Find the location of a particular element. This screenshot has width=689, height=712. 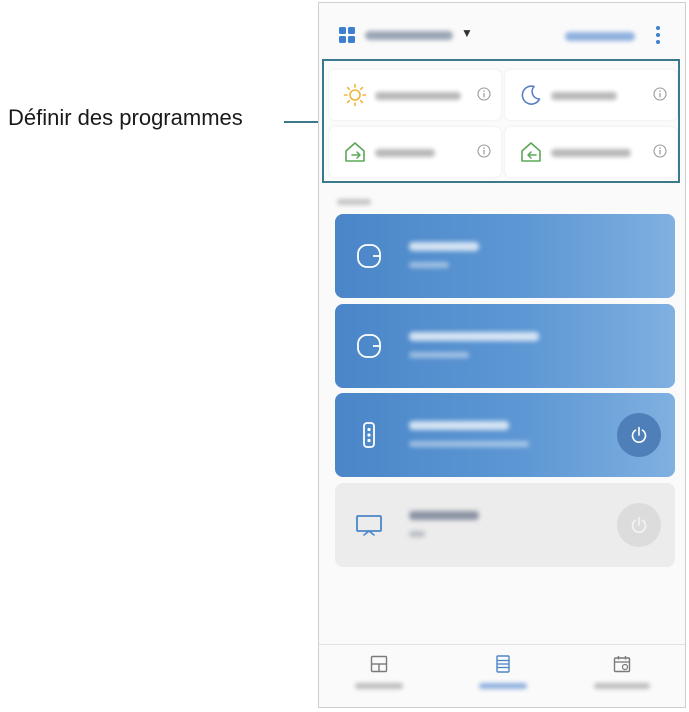

remote-icon is located at coordinates (369, 435).